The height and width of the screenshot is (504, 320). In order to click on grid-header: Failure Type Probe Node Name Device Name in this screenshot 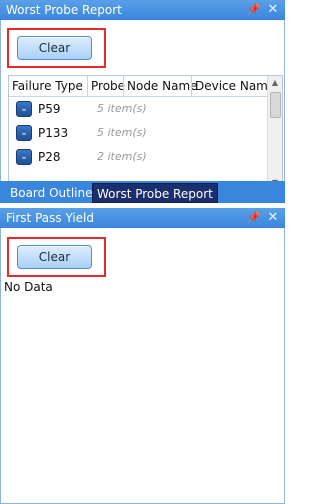, I will do `click(142, 86)`.